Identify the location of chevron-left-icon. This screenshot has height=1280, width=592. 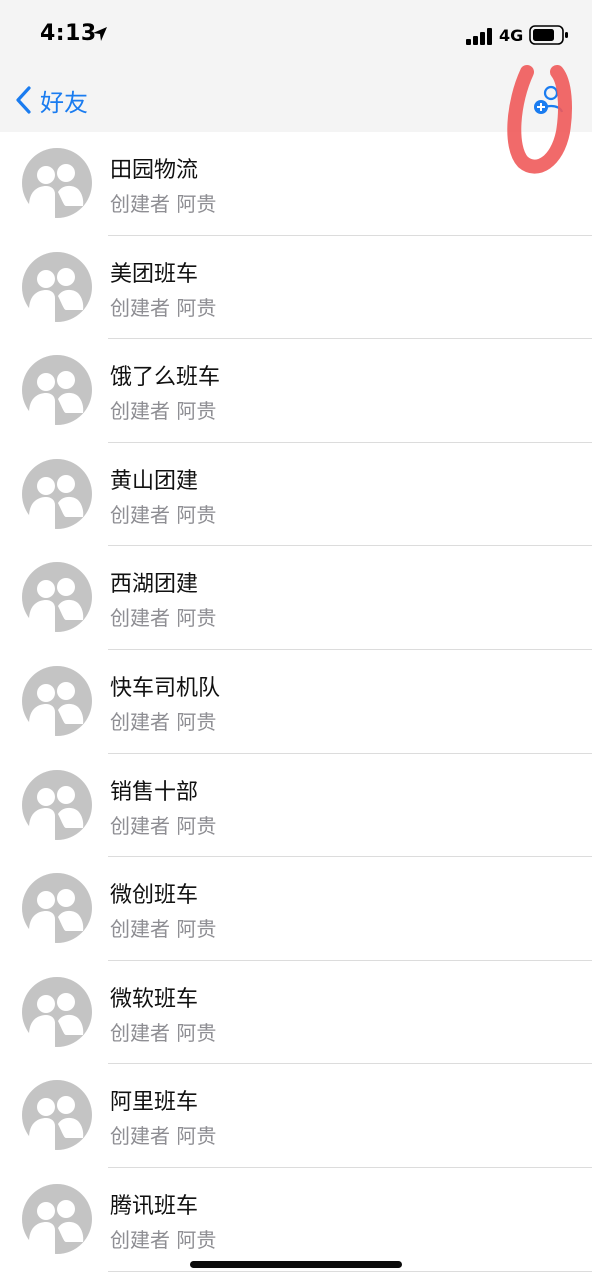
(23, 100).